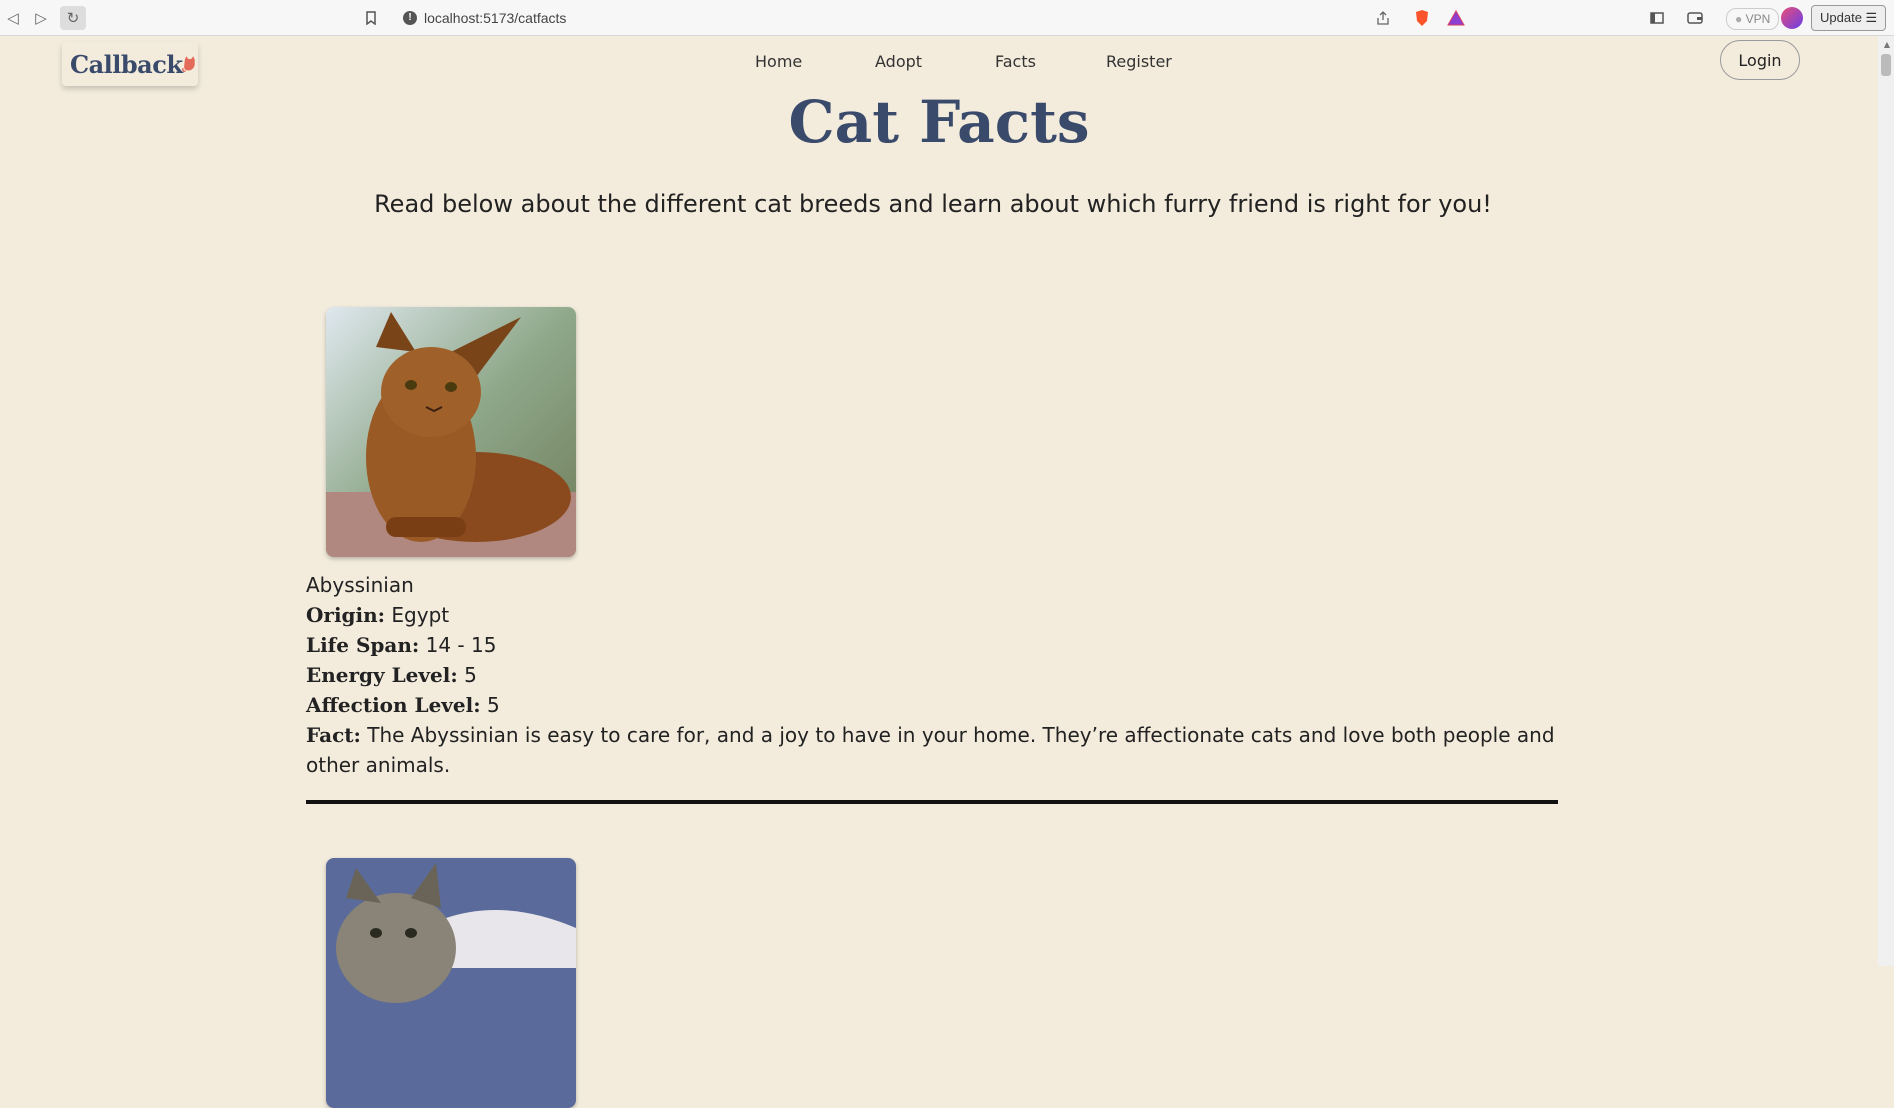  I want to click on vpn-label: VPN, so click(1758, 19).